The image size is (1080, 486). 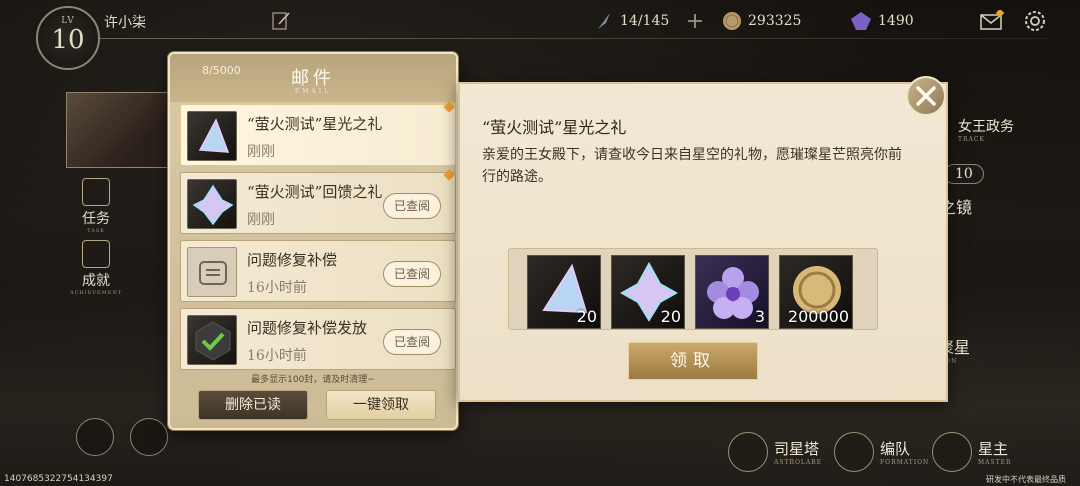 I want to click on nav-master: 星主 MASTER, so click(x=972, y=452).